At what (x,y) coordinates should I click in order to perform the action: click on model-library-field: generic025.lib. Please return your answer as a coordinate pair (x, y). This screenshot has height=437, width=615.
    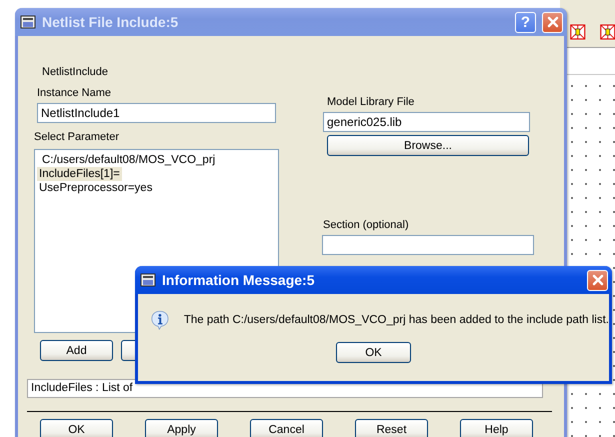
    Looking at the image, I should click on (426, 122).